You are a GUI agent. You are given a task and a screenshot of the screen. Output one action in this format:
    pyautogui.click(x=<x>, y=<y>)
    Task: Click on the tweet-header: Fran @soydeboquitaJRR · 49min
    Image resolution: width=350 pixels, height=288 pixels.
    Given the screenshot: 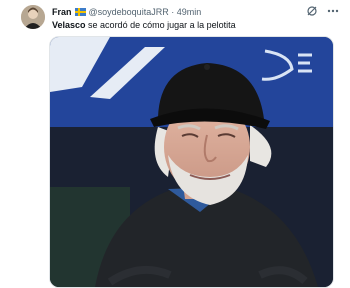 What is the action you would take?
    pyautogui.click(x=181, y=12)
    